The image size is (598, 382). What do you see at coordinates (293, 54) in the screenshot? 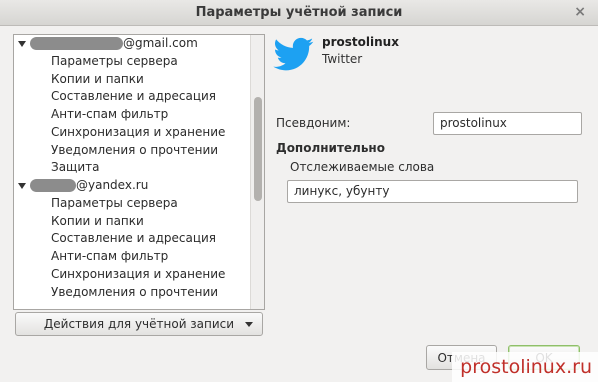
I see `twitter-bird-icon` at bounding box center [293, 54].